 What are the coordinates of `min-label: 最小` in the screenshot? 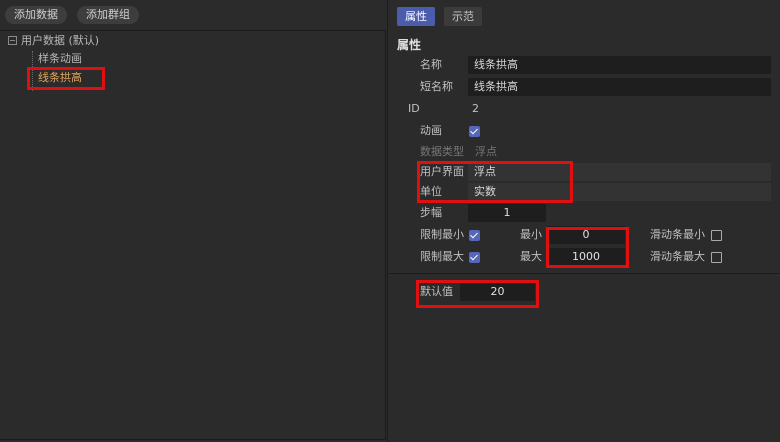 It's located at (531, 234).